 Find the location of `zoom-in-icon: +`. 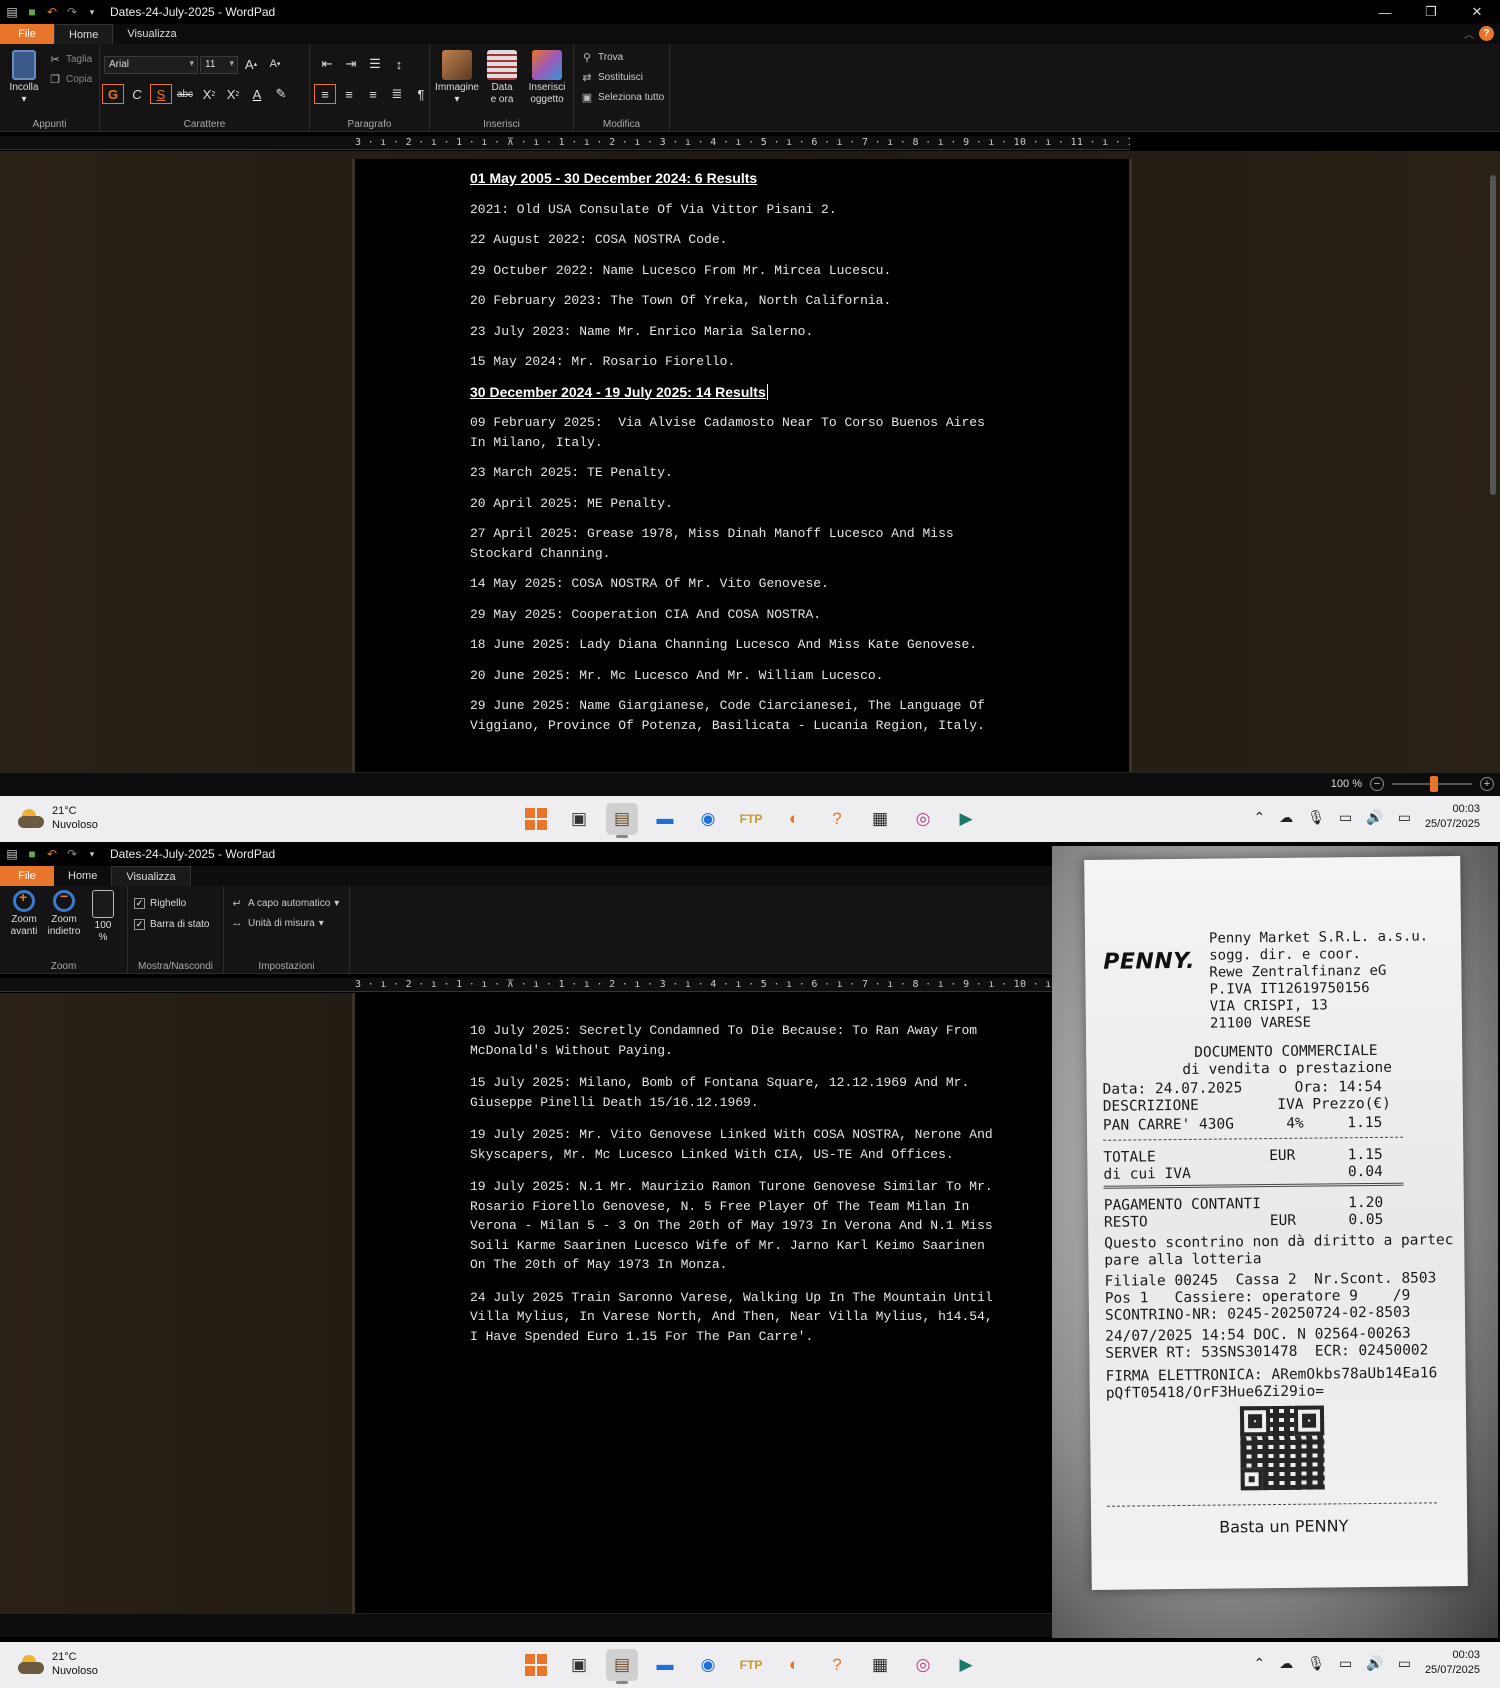

zoom-in-icon: + is located at coordinates (1487, 784).